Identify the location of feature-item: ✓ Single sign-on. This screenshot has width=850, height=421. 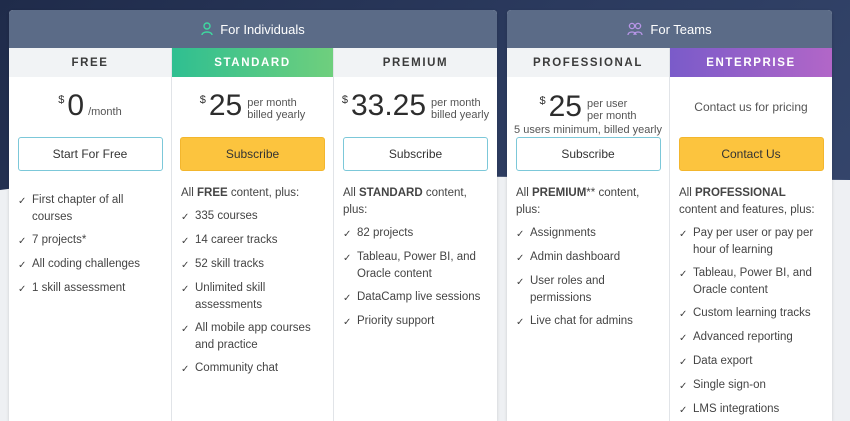
(751, 386).